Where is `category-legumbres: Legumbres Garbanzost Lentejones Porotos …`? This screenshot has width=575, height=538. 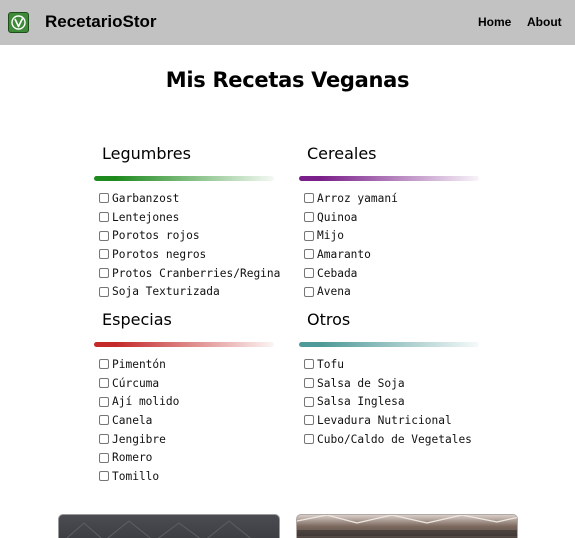 category-legumbres: Legumbres Garbanzost Lentejones Porotos … is located at coordinates (189, 224).